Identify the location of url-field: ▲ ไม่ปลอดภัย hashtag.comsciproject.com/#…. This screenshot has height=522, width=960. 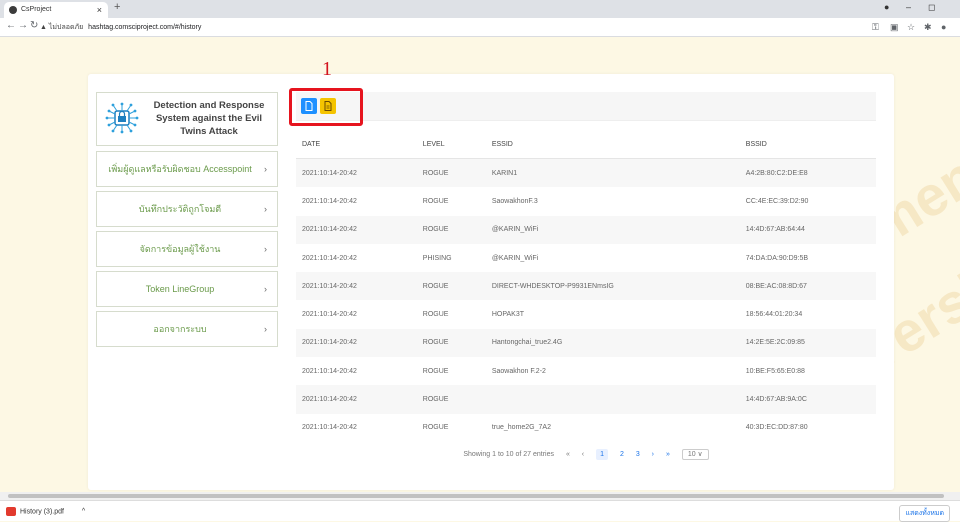
(120, 27).